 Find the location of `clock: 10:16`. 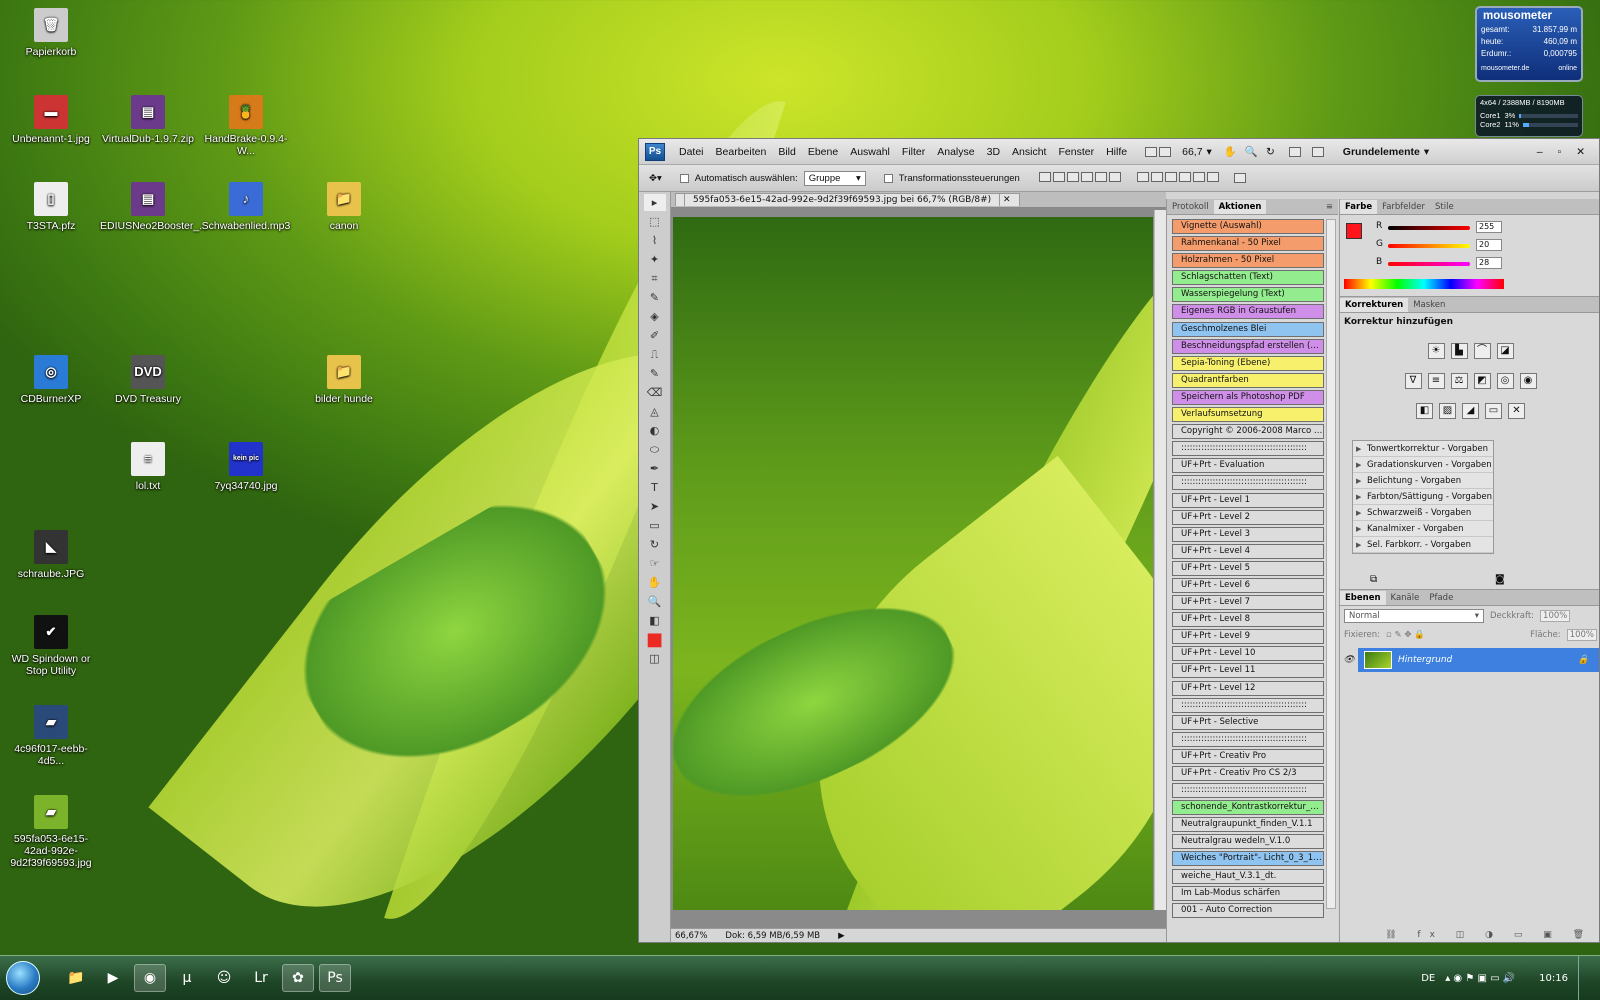

clock: 10:16 is located at coordinates (1553, 978).